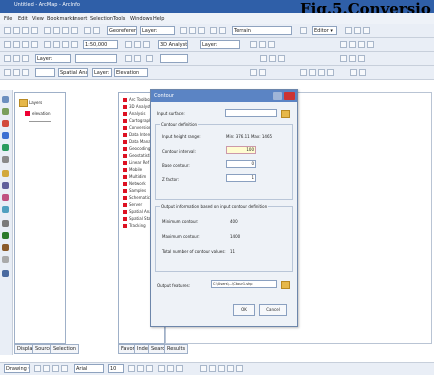 This screenshot has height=382, width=434. Describe the element at coordinates (321, 72) in the screenshot. I see `overlay-3-icon` at that location.